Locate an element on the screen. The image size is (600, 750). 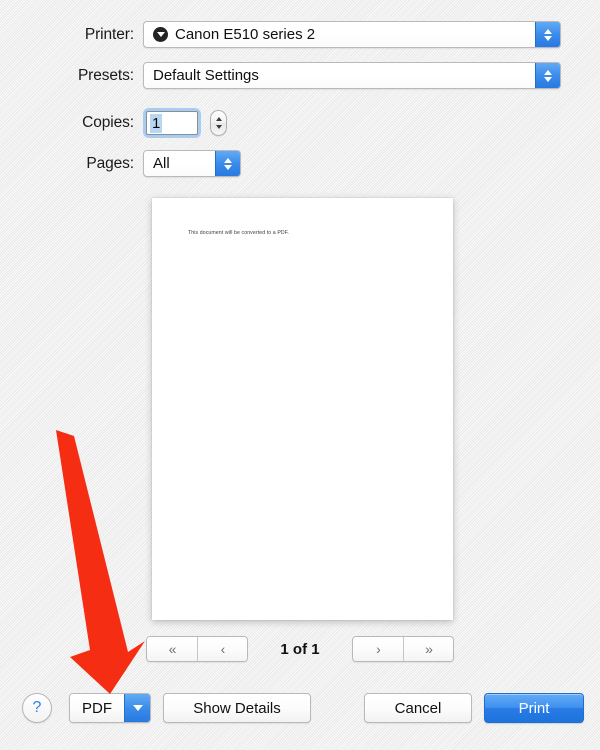
print-button: Print is located at coordinates (534, 708).